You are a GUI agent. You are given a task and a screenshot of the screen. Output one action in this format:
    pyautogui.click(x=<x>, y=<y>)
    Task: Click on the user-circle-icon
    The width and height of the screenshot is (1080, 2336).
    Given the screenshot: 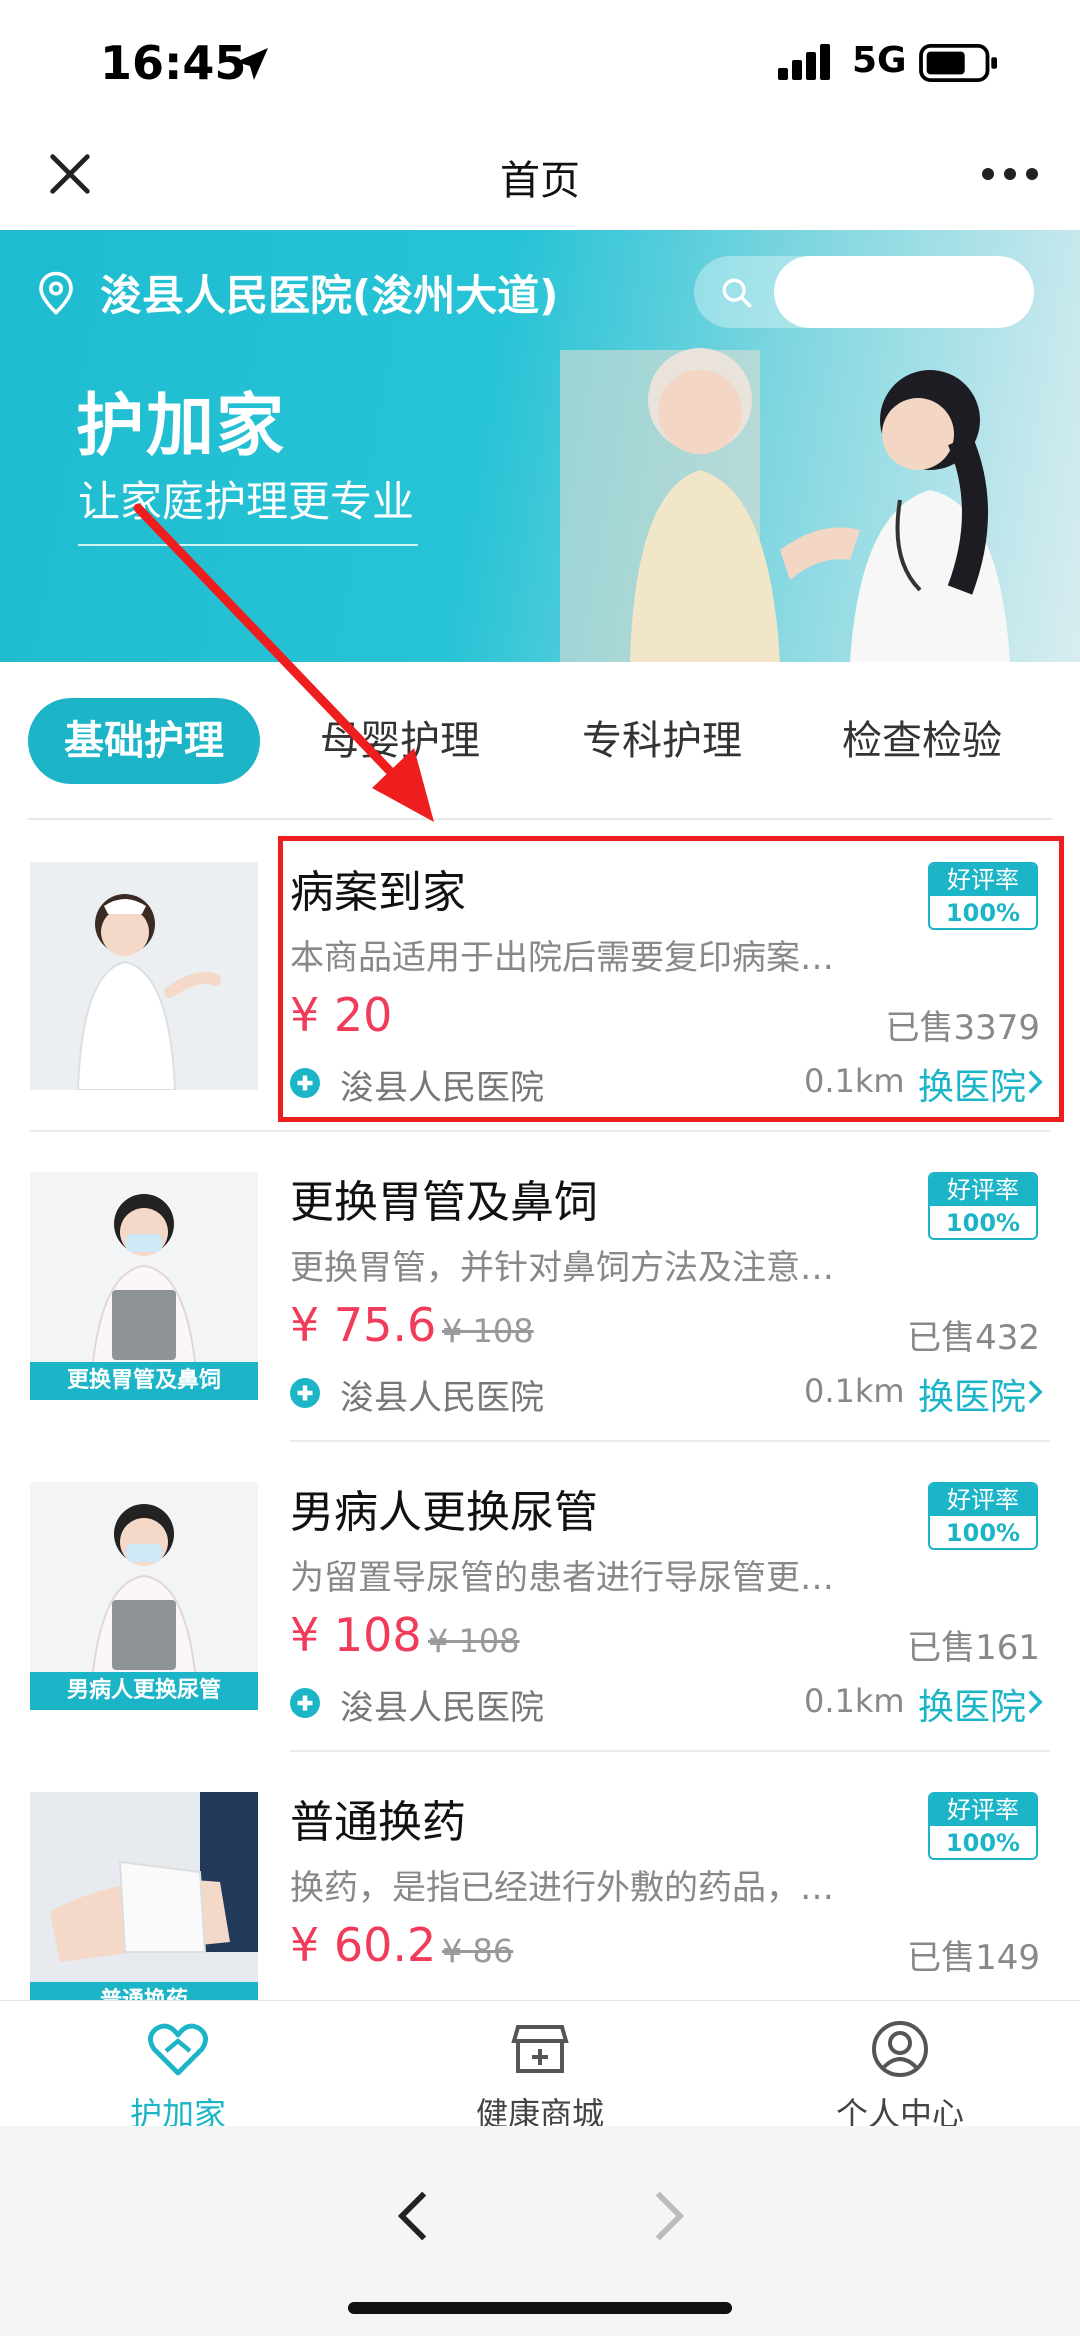 What is the action you would take?
    pyautogui.click(x=900, y=2049)
    